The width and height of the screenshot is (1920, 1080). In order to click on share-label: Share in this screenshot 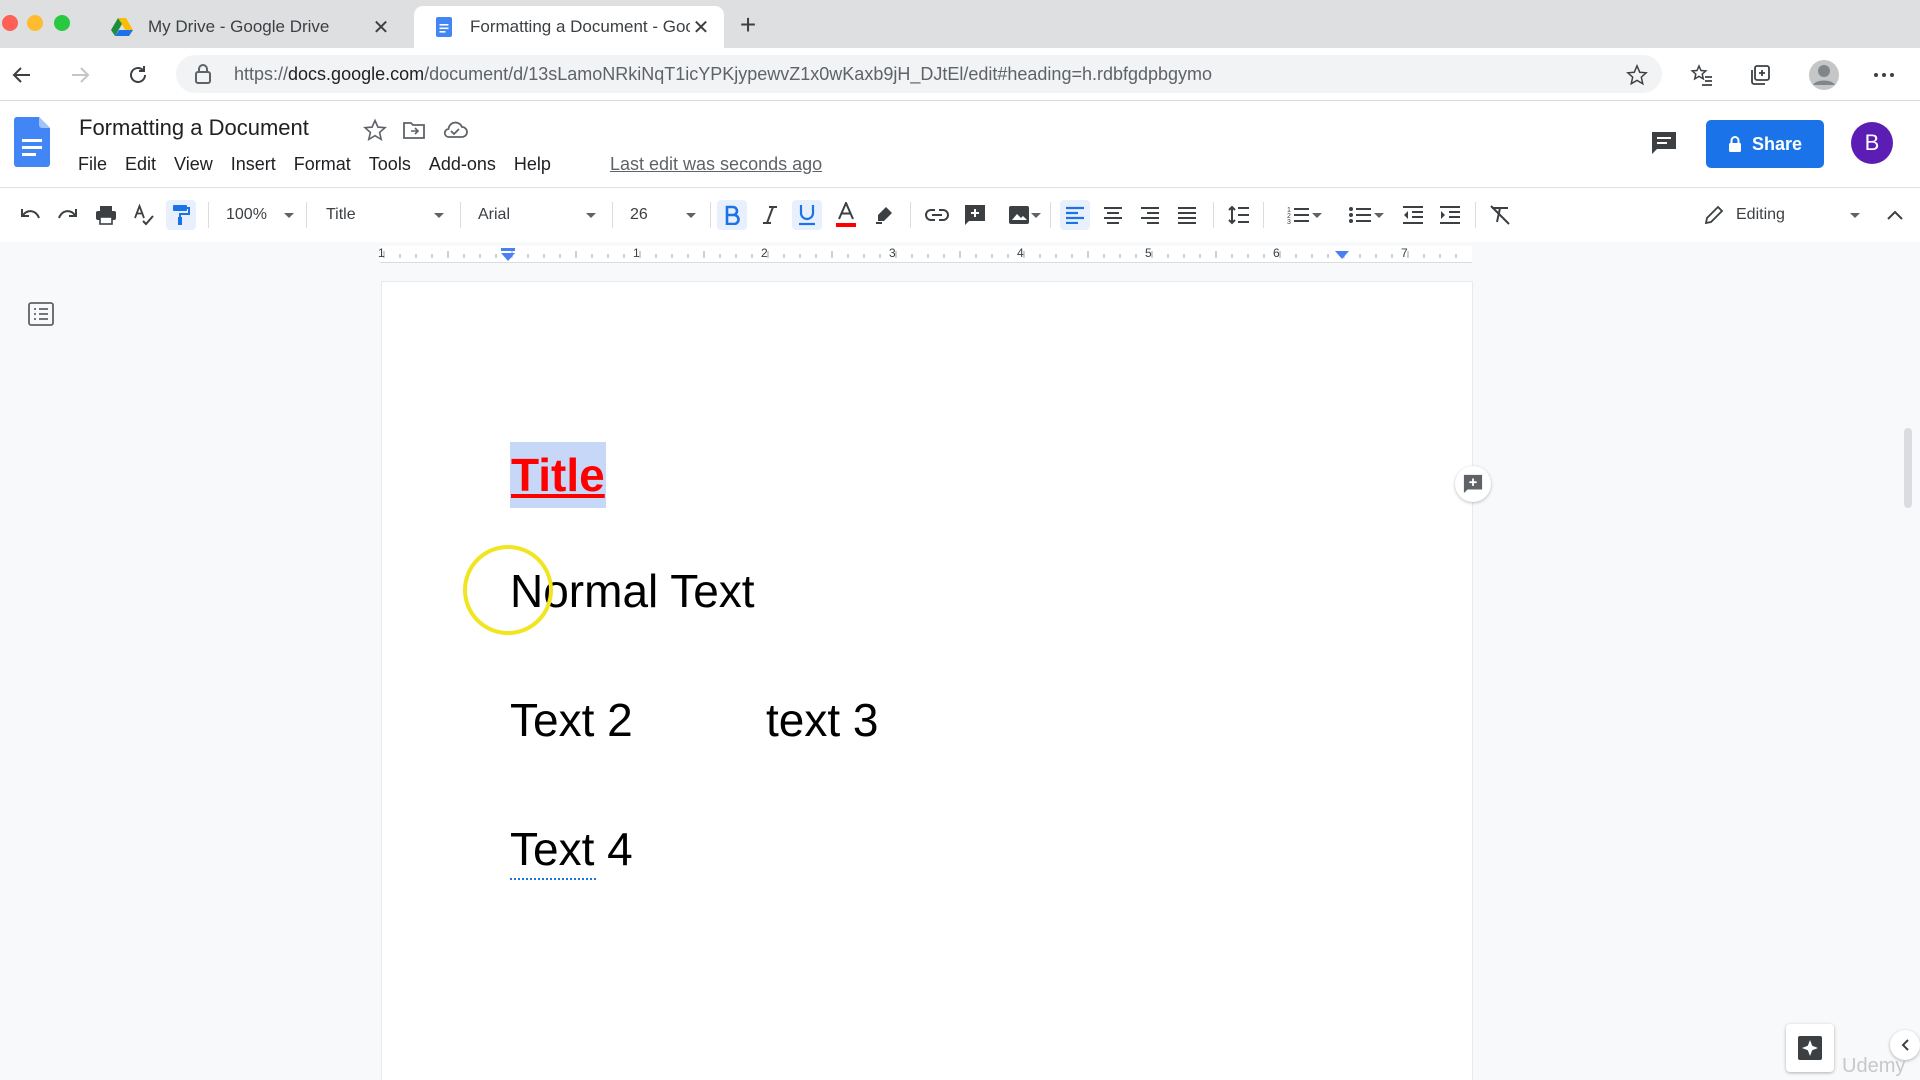, I will do `click(1777, 143)`.